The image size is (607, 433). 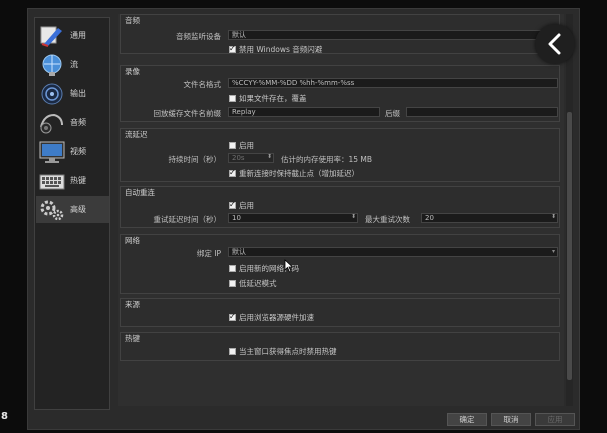 I want to click on back-button, so click(x=555, y=44).